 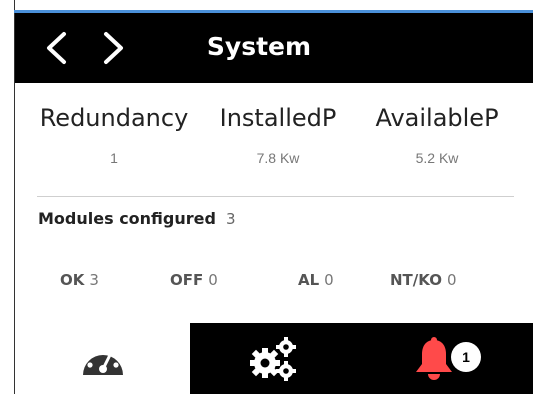 I want to click on status-key: NT/KO, so click(x=416, y=280).